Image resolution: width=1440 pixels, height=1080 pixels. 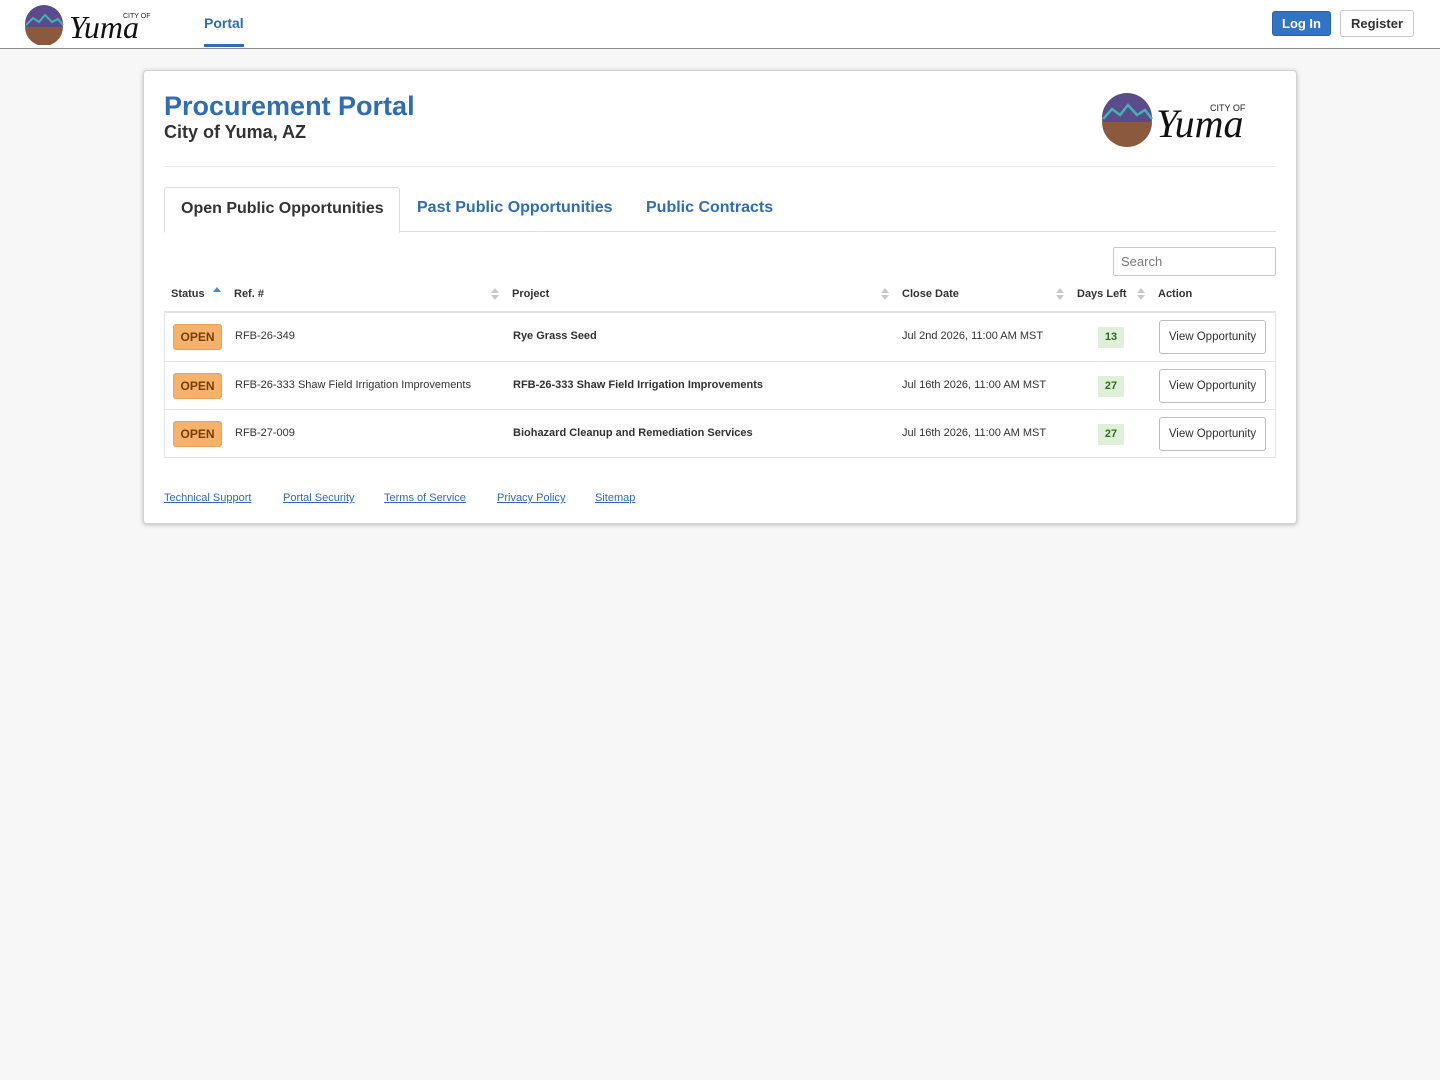 I want to click on top-nav-bar: CITY OF Yuma Portal Log In Register, so click(x=720, y=24).